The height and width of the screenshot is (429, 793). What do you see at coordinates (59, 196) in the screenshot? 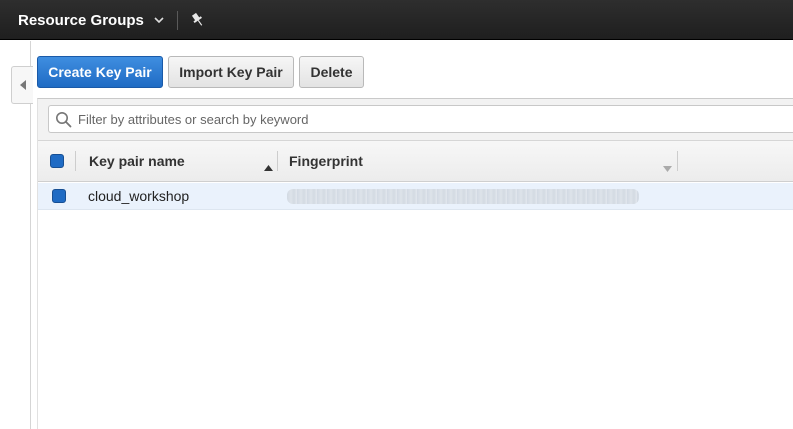
I see `row-checkbox` at bounding box center [59, 196].